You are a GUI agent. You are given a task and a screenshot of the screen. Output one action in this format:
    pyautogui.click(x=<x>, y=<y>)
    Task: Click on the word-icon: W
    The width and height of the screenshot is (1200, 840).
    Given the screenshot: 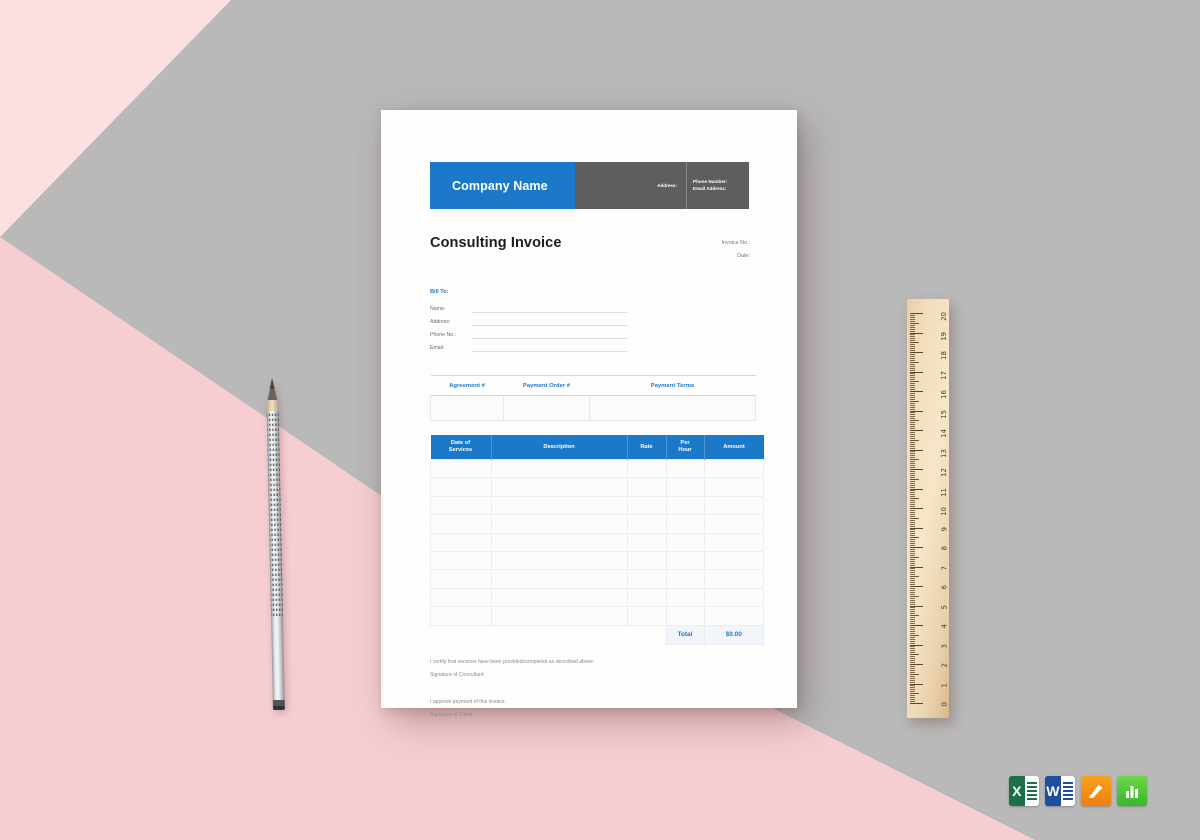 What is the action you would take?
    pyautogui.click(x=1060, y=791)
    